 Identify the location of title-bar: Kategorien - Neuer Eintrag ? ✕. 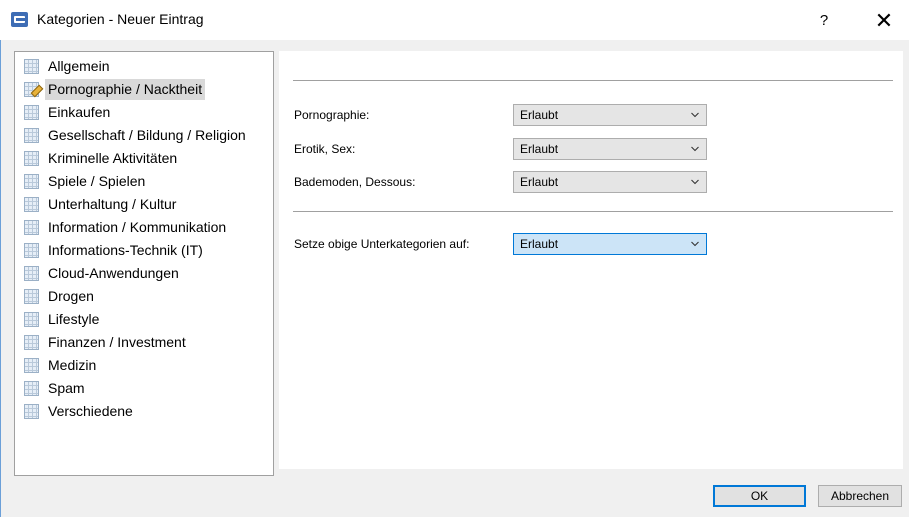
(454, 20).